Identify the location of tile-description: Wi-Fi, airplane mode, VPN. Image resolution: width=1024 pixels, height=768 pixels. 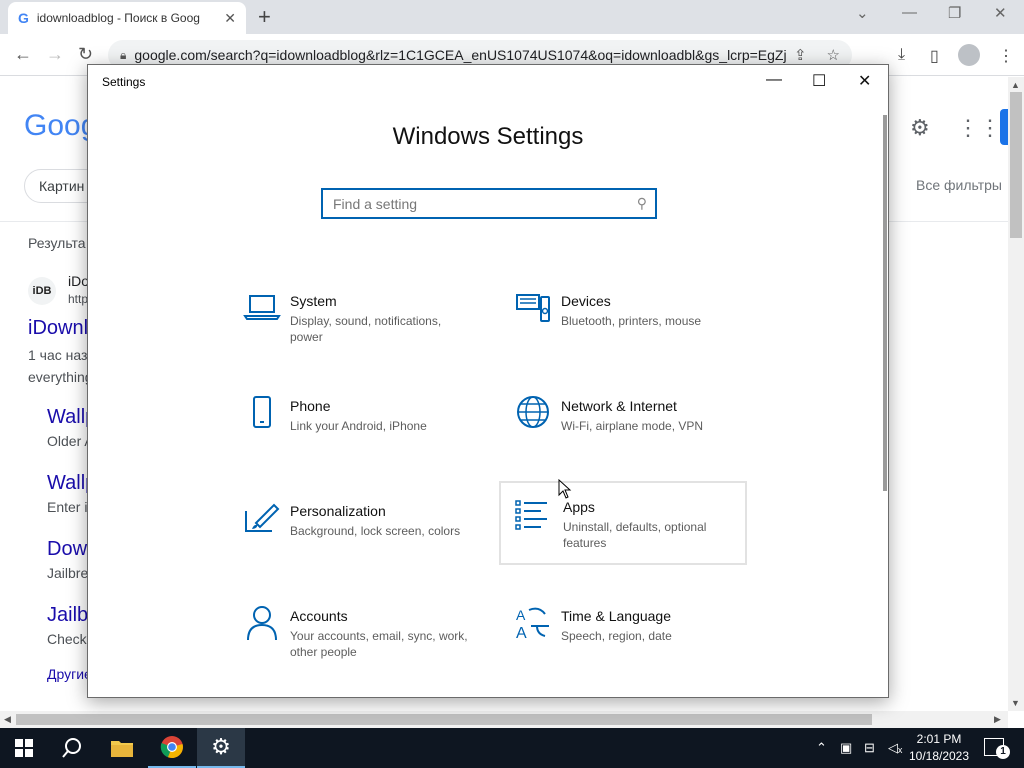
(632, 426).